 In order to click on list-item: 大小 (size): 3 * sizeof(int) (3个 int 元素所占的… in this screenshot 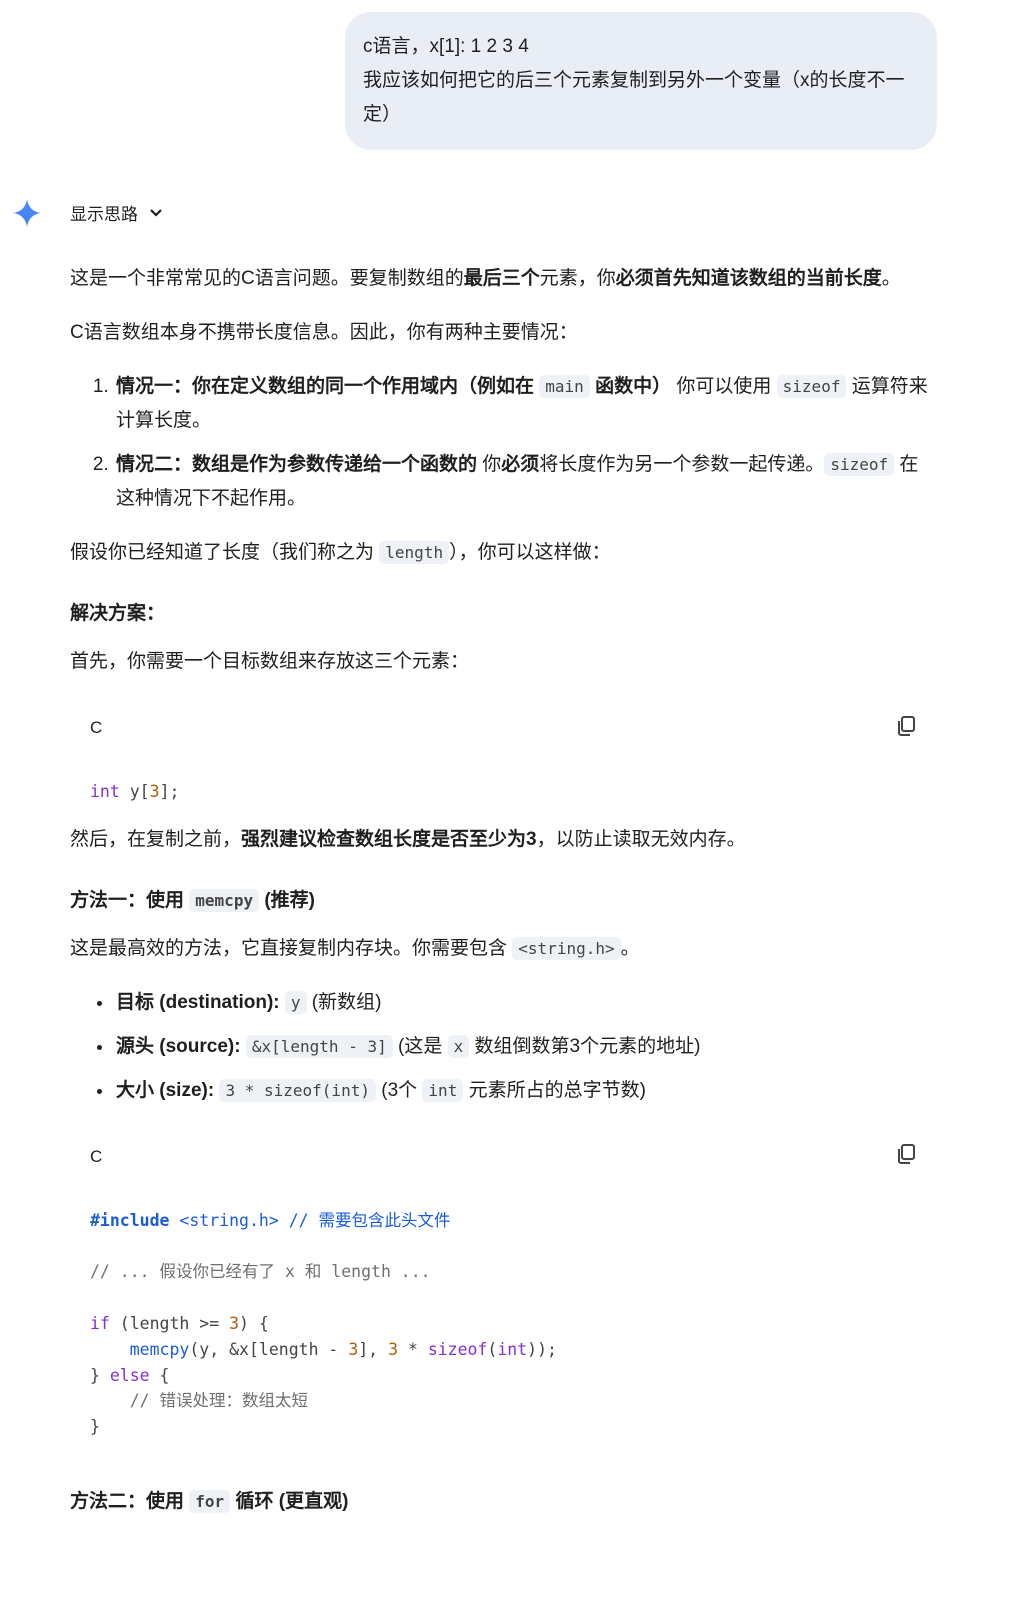, I will do `click(525, 1091)`.